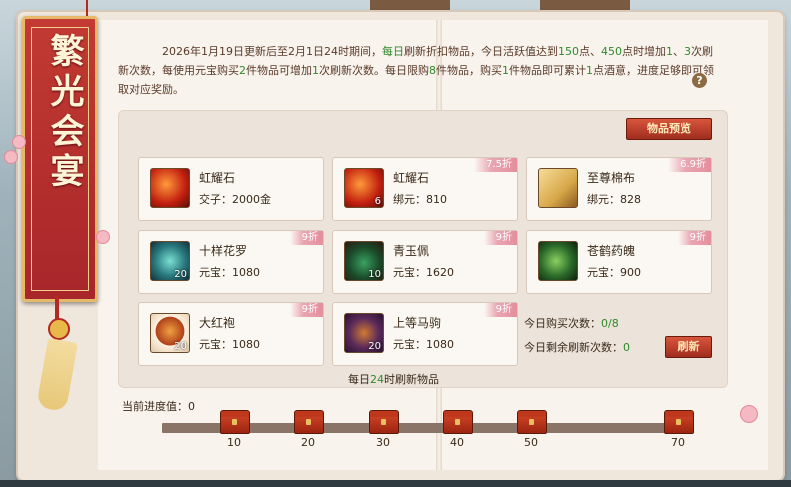  Describe the element at coordinates (423, 272) in the screenshot. I see `item-price: 元宝：1620` at that location.